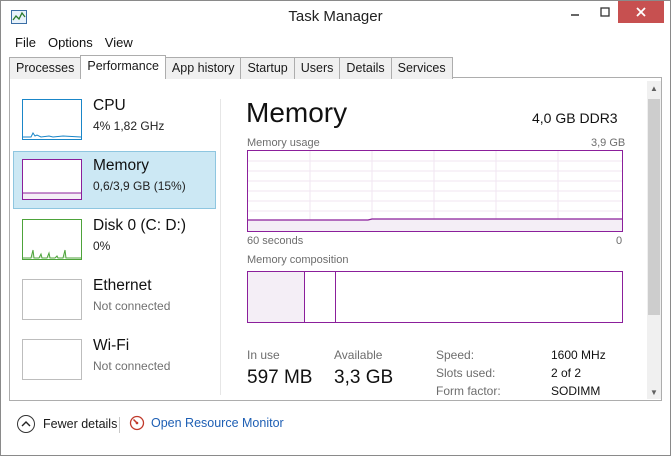 The height and width of the screenshot is (456, 671). Describe the element at coordinates (52, 179) in the screenshot. I see `memory-thumbnail-graph` at that location.